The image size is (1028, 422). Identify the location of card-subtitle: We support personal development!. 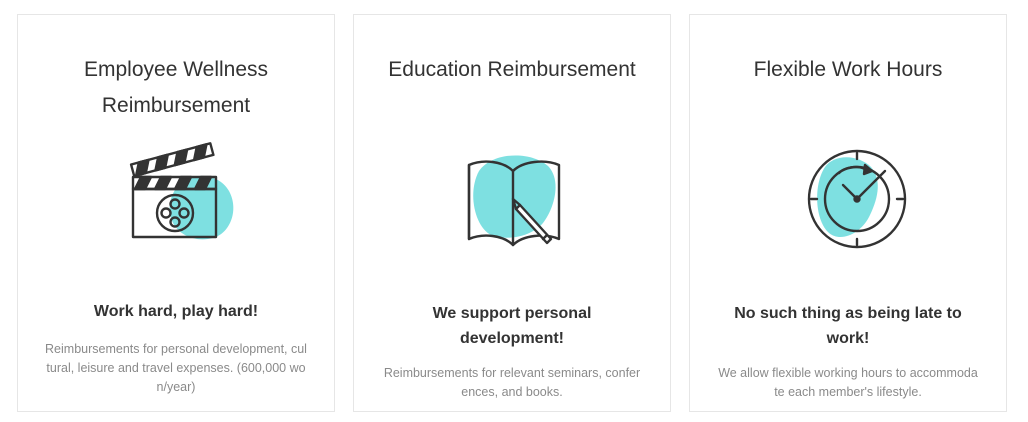
(512, 326).